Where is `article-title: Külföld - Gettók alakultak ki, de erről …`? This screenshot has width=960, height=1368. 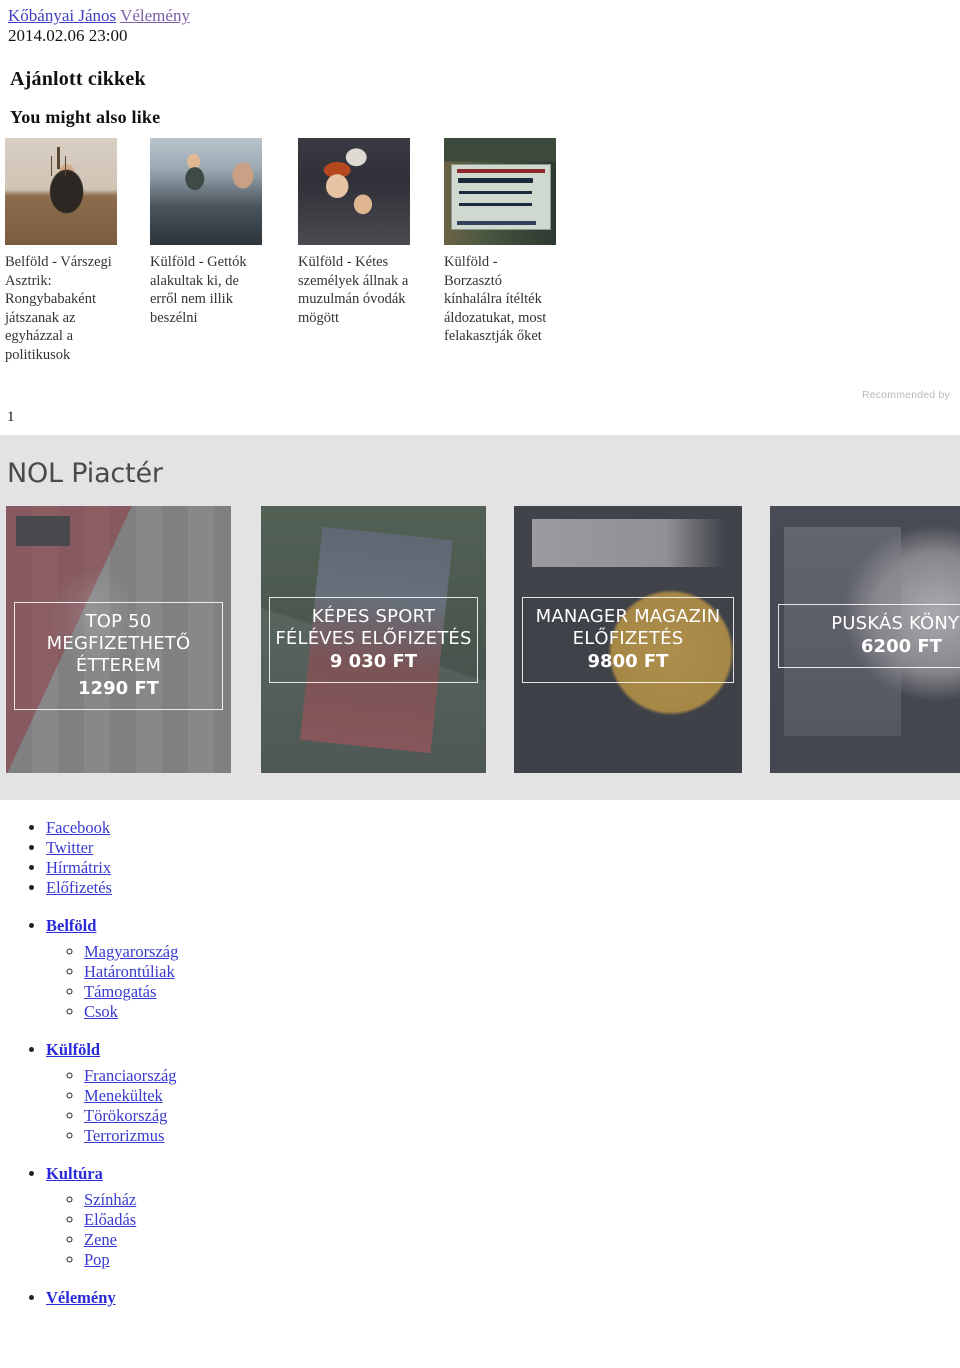
article-title: Külföld - Gettók alakultak ki, de erről … is located at coordinates (206, 290).